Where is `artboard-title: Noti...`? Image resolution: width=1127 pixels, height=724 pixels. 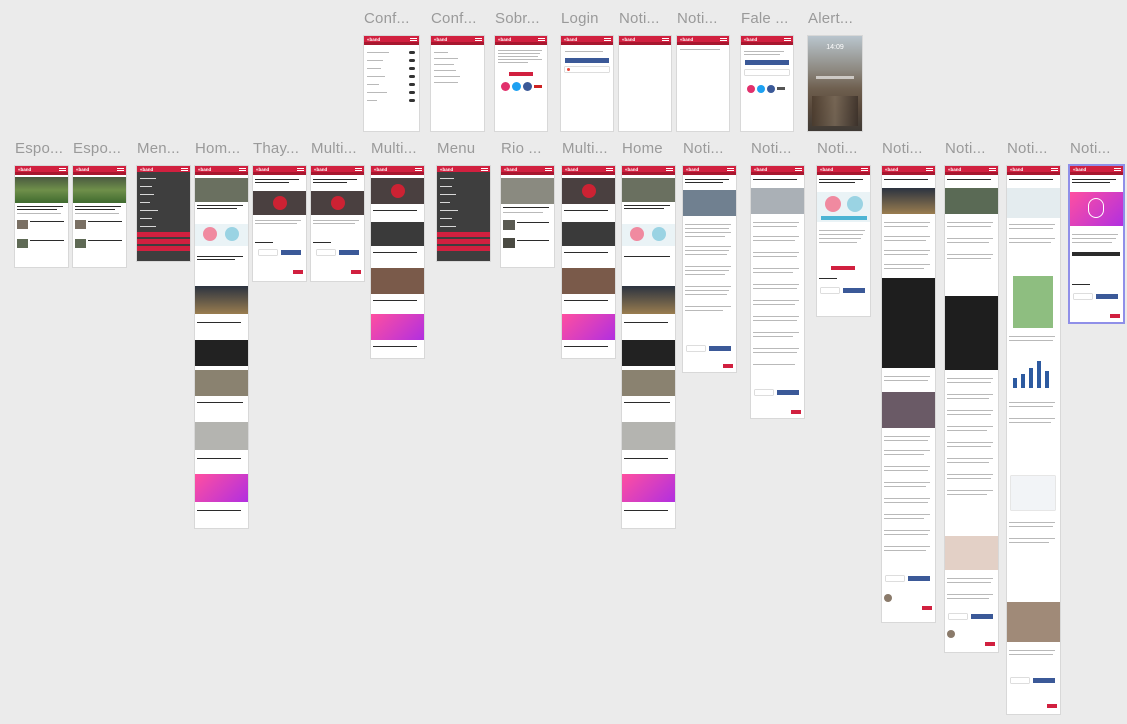 artboard-title: Noti... is located at coordinates (1098, 148).